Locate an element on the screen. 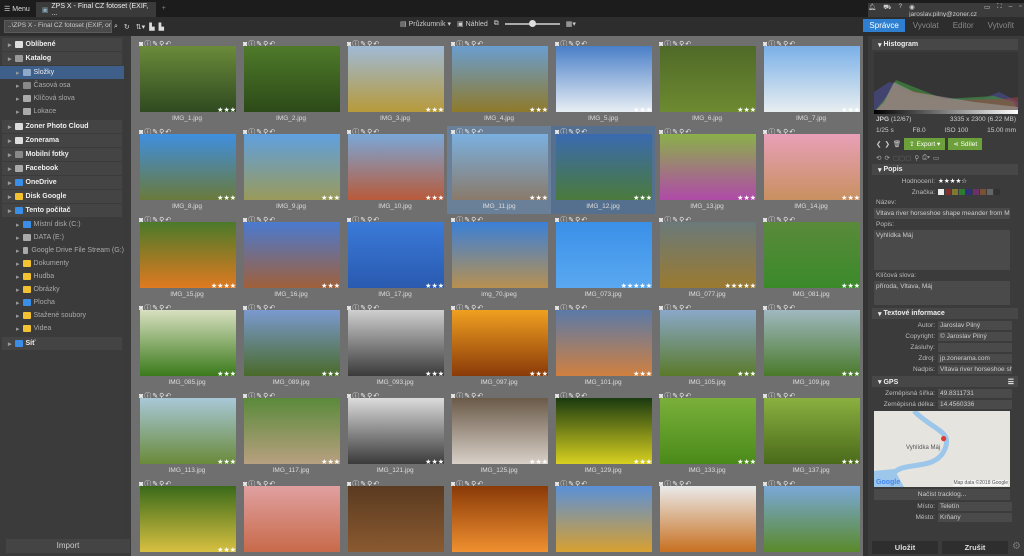 The height and width of the screenshot is (556, 1024). sidebar-item: ▸ Plocha is located at coordinates (62, 302).